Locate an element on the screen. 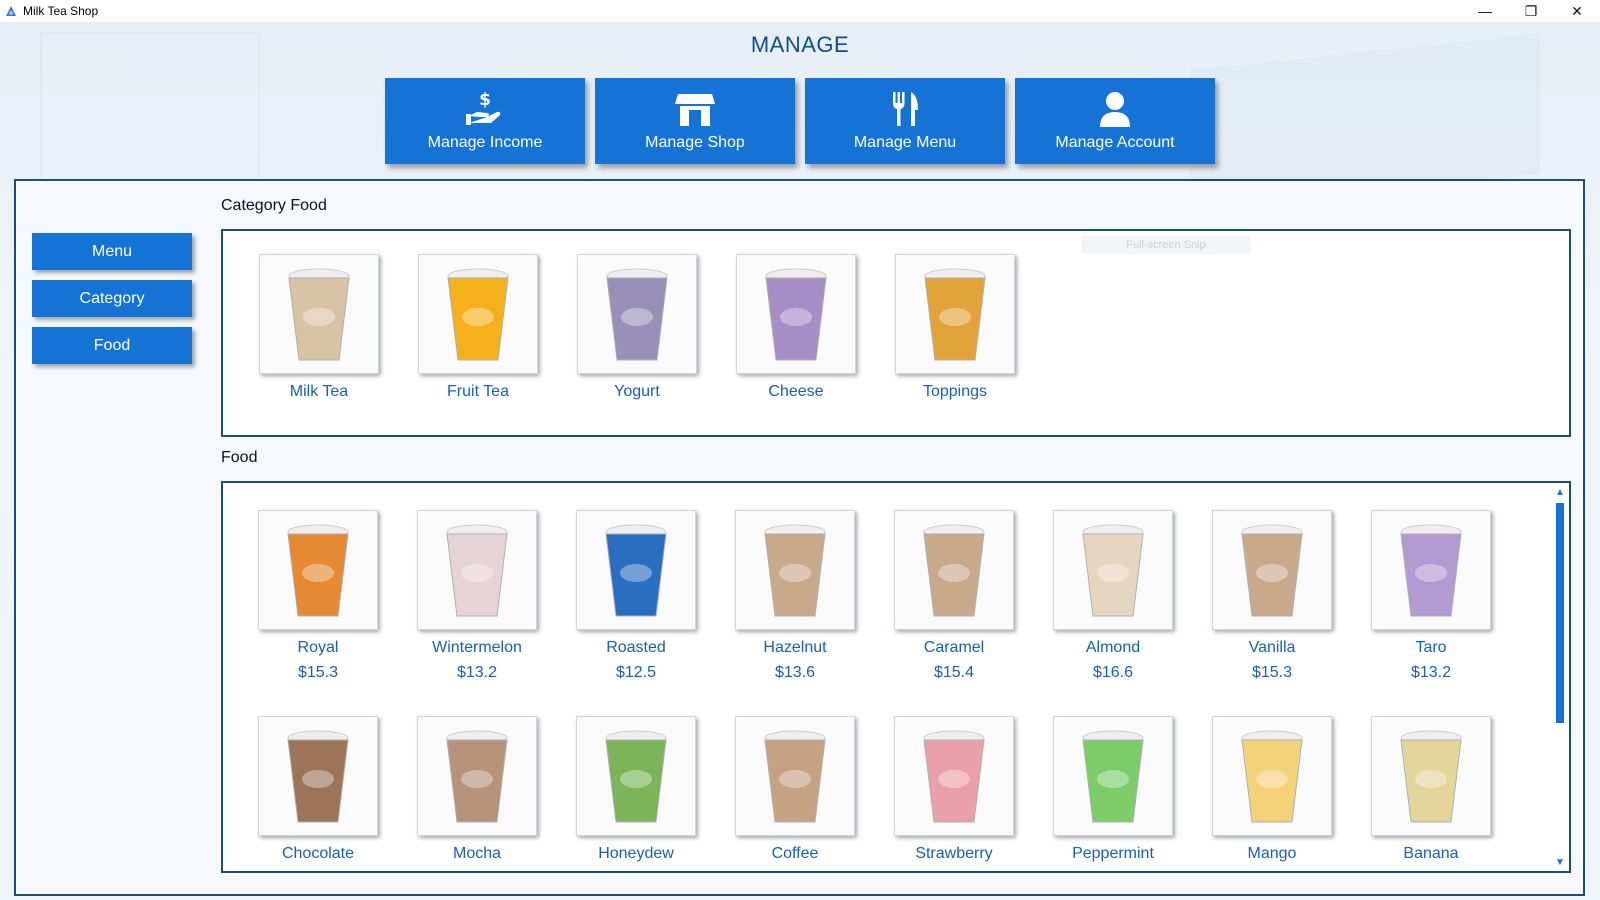  food-name: Chocolate is located at coordinates (318, 853).